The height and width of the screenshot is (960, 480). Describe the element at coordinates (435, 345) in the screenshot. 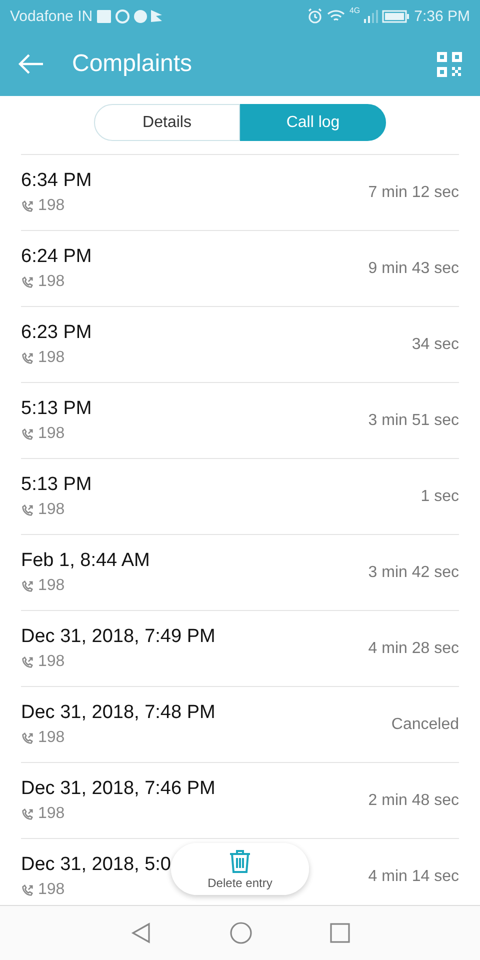

I see `call-duration: 34 sec` at that location.